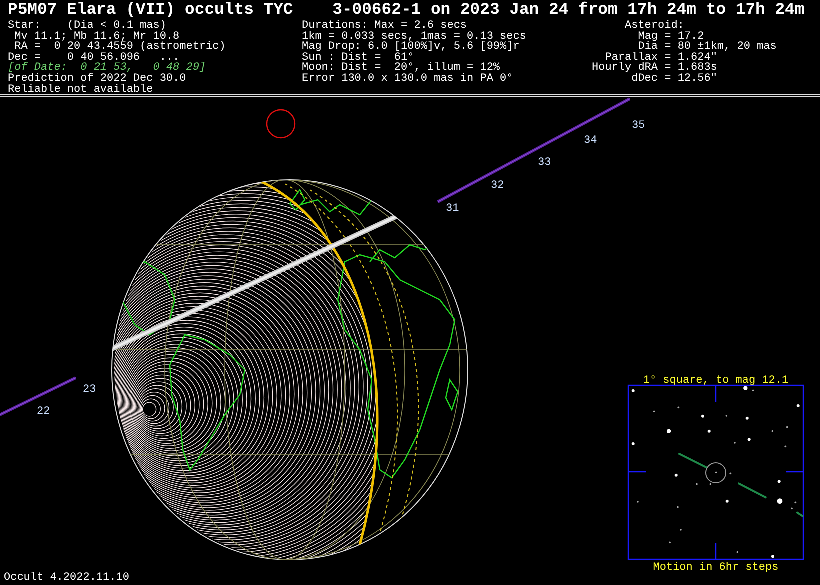  What do you see at coordinates (691, 37) in the screenshot?
I see `asteroid-value: 17.2` at bounding box center [691, 37].